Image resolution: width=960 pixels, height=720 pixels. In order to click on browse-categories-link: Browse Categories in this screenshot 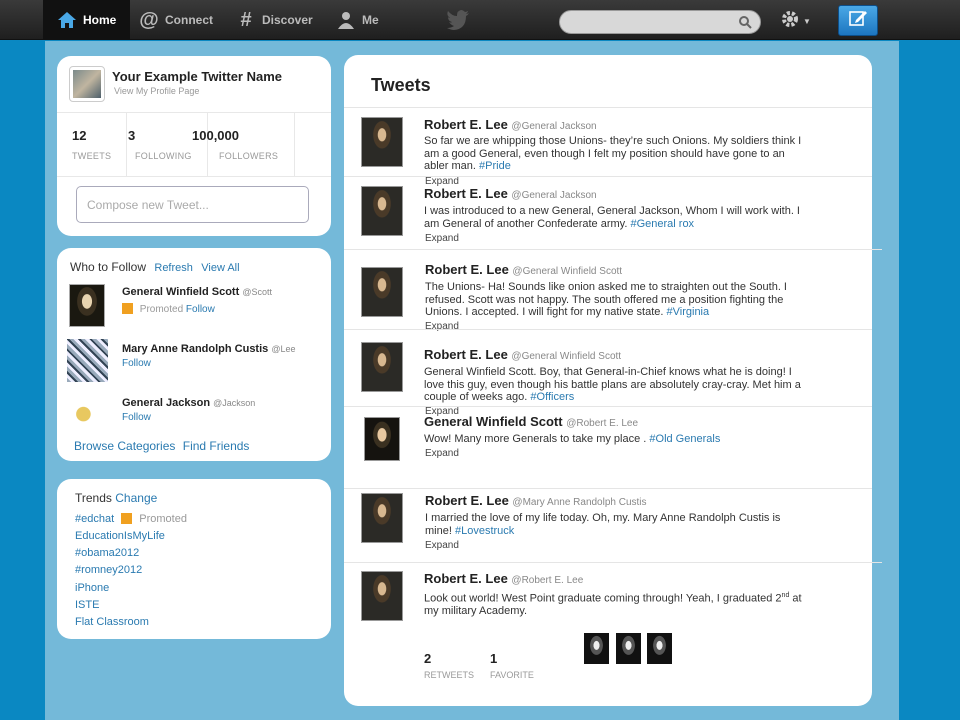, I will do `click(124, 446)`.